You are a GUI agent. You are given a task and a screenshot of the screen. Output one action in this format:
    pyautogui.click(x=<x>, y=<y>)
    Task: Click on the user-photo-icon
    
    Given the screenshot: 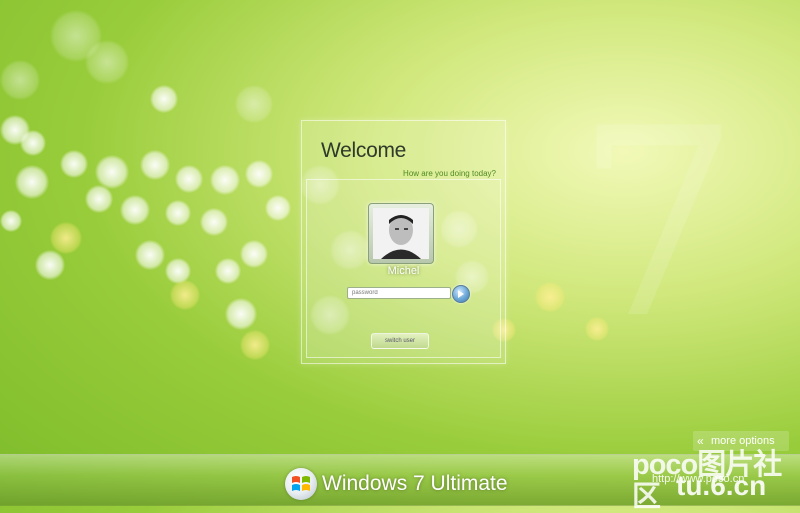 What is the action you would take?
    pyautogui.click(x=401, y=233)
    